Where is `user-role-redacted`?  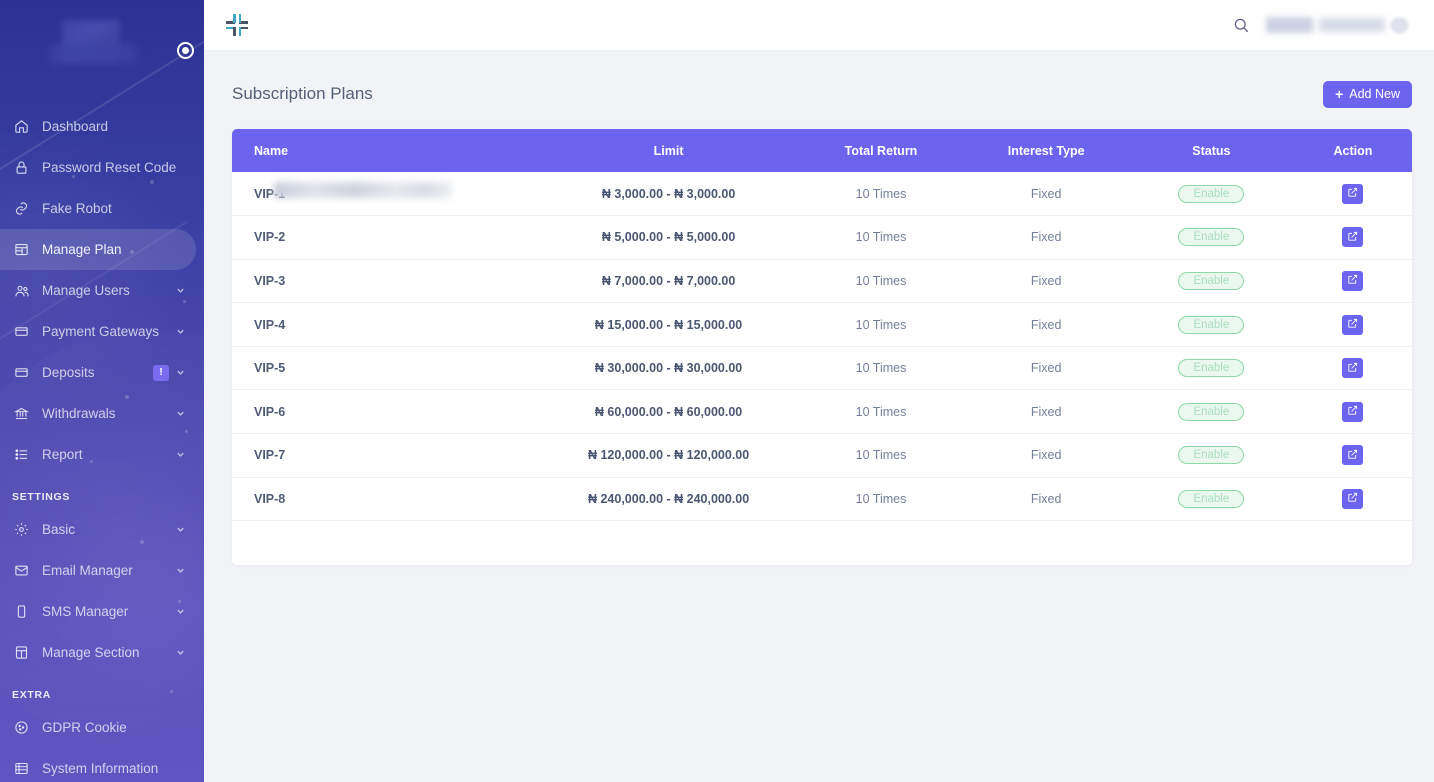
user-role-redacted is located at coordinates (1352, 25).